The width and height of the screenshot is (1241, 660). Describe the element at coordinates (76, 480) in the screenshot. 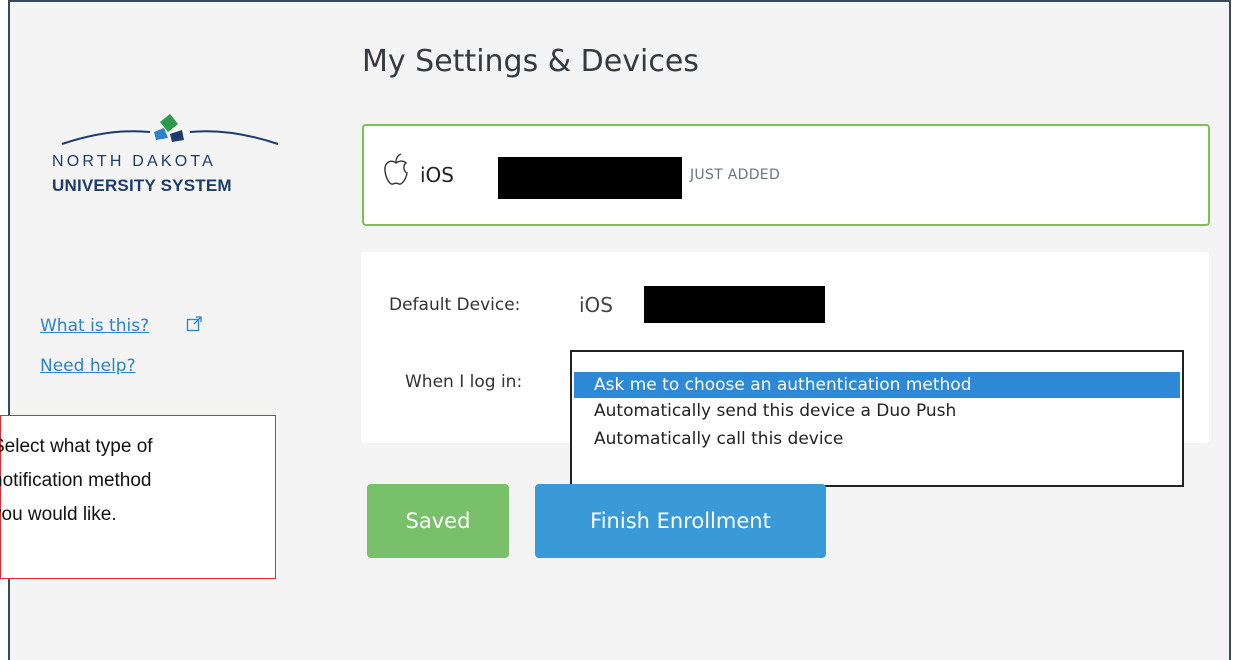

I see `callout-line-2: notification method` at that location.